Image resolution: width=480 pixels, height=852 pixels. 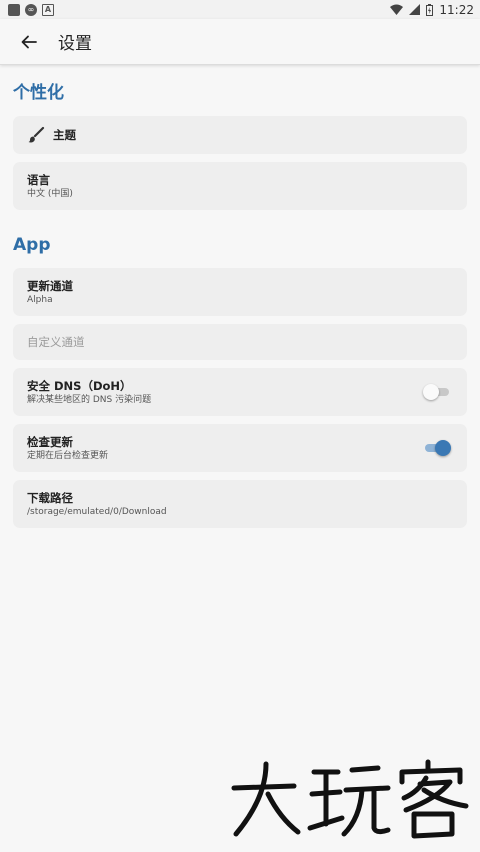 What do you see at coordinates (32, 245) in the screenshot?
I see `section-title-app: App` at bounding box center [32, 245].